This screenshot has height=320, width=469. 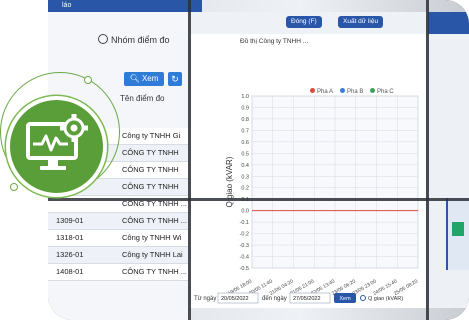 I want to click on table-row: 1318-01 Công ty TNHH Wi, so click(x=118, y=238).